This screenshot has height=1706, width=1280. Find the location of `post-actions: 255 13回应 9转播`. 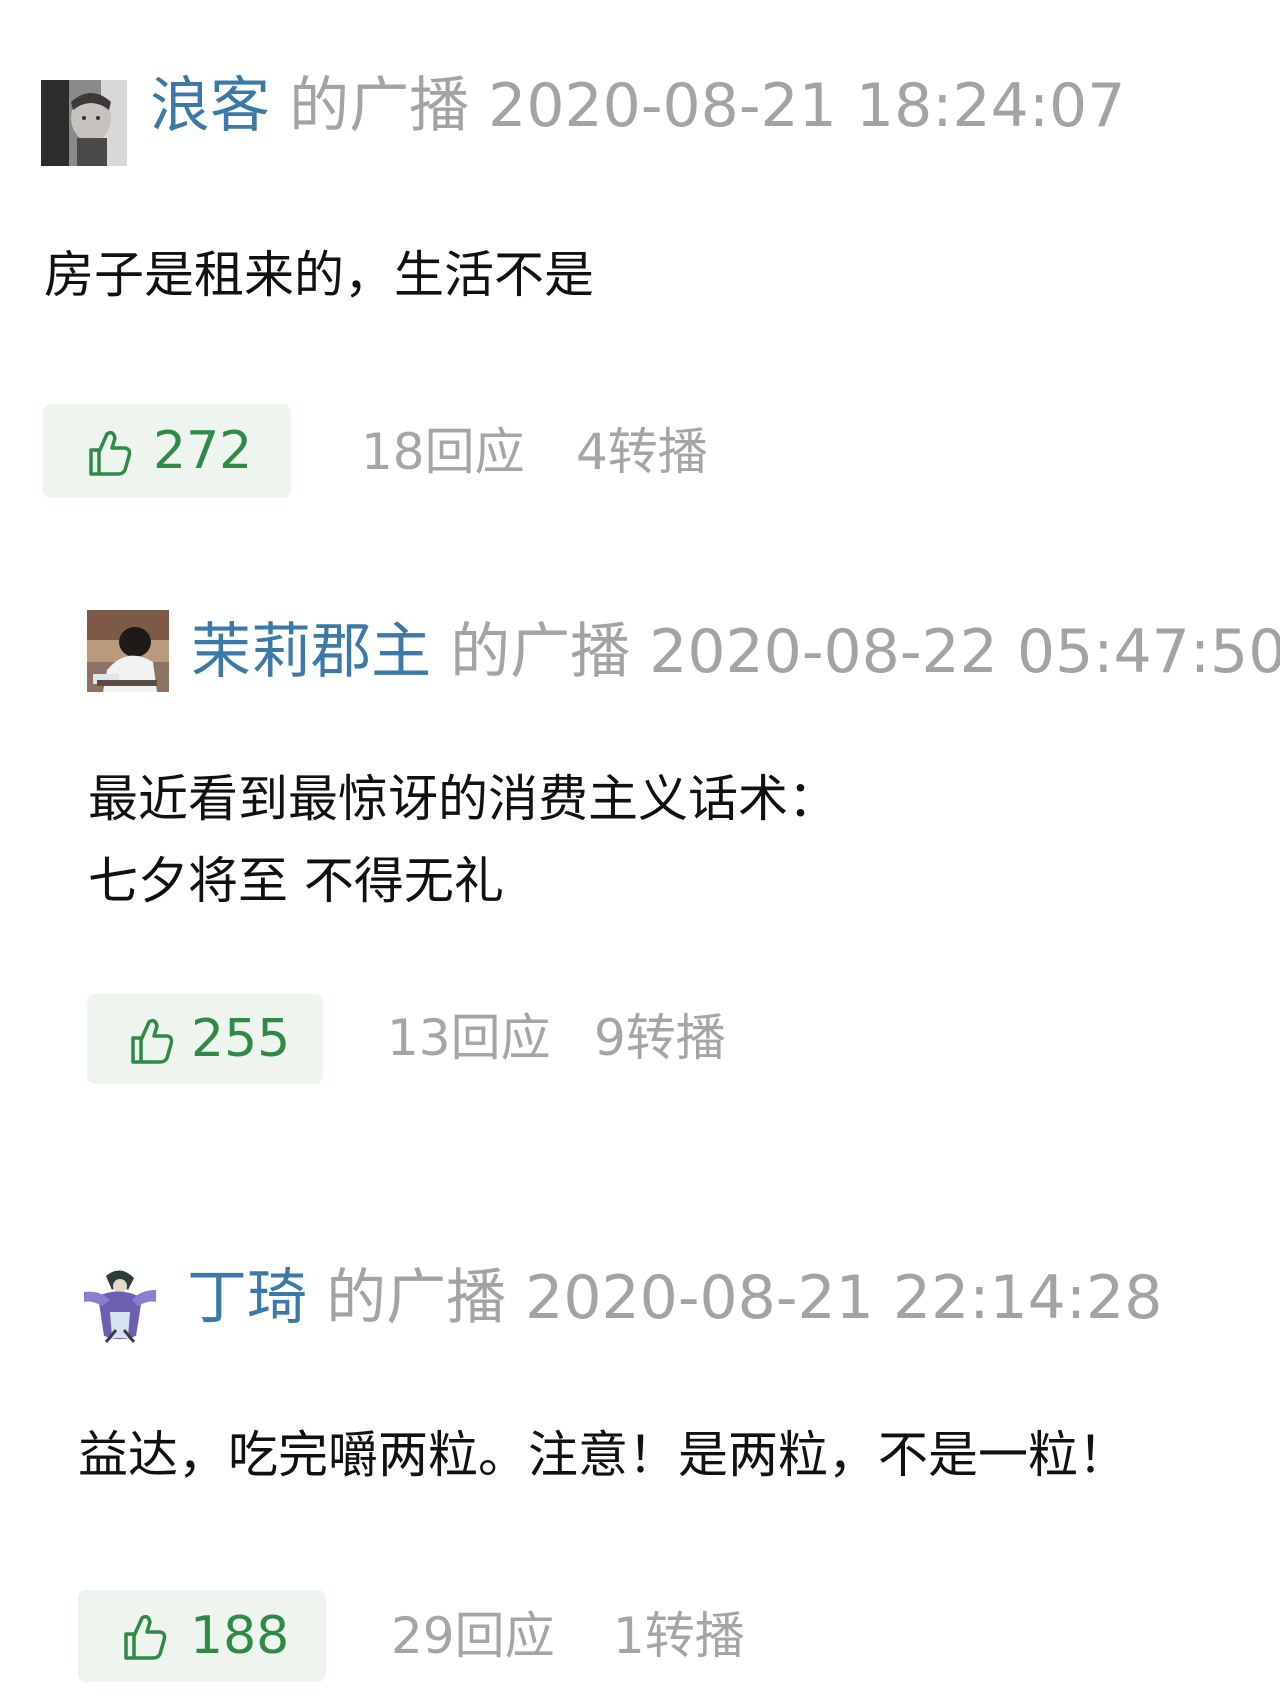

post-actions: 255 13回应 9转播 is located at coordinates (437, 1042).